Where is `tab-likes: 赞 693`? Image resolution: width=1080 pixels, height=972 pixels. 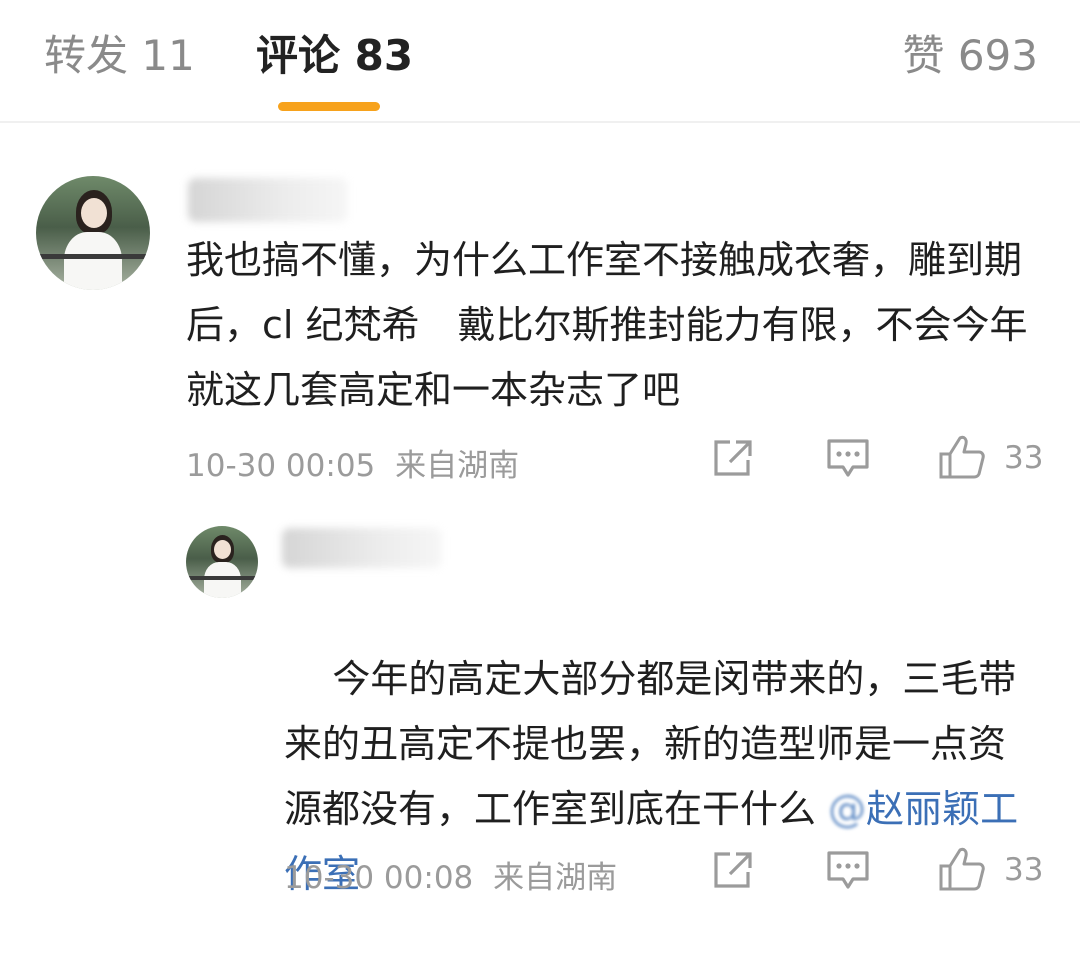
tab-likes: 赞 693 is located at coordinates (970, 56).